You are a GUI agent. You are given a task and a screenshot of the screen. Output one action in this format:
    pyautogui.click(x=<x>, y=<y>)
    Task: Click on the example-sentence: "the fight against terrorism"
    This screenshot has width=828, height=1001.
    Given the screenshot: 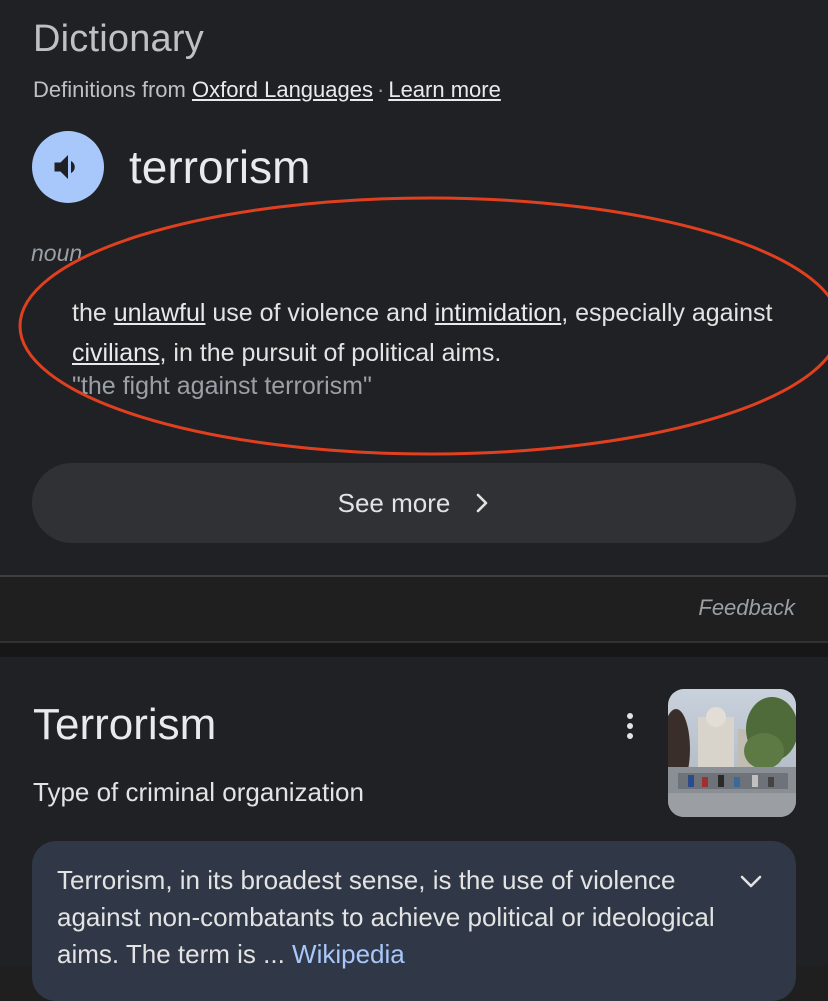 What is the action you would take?
    pyautogui.click(x=222, y=386)
    